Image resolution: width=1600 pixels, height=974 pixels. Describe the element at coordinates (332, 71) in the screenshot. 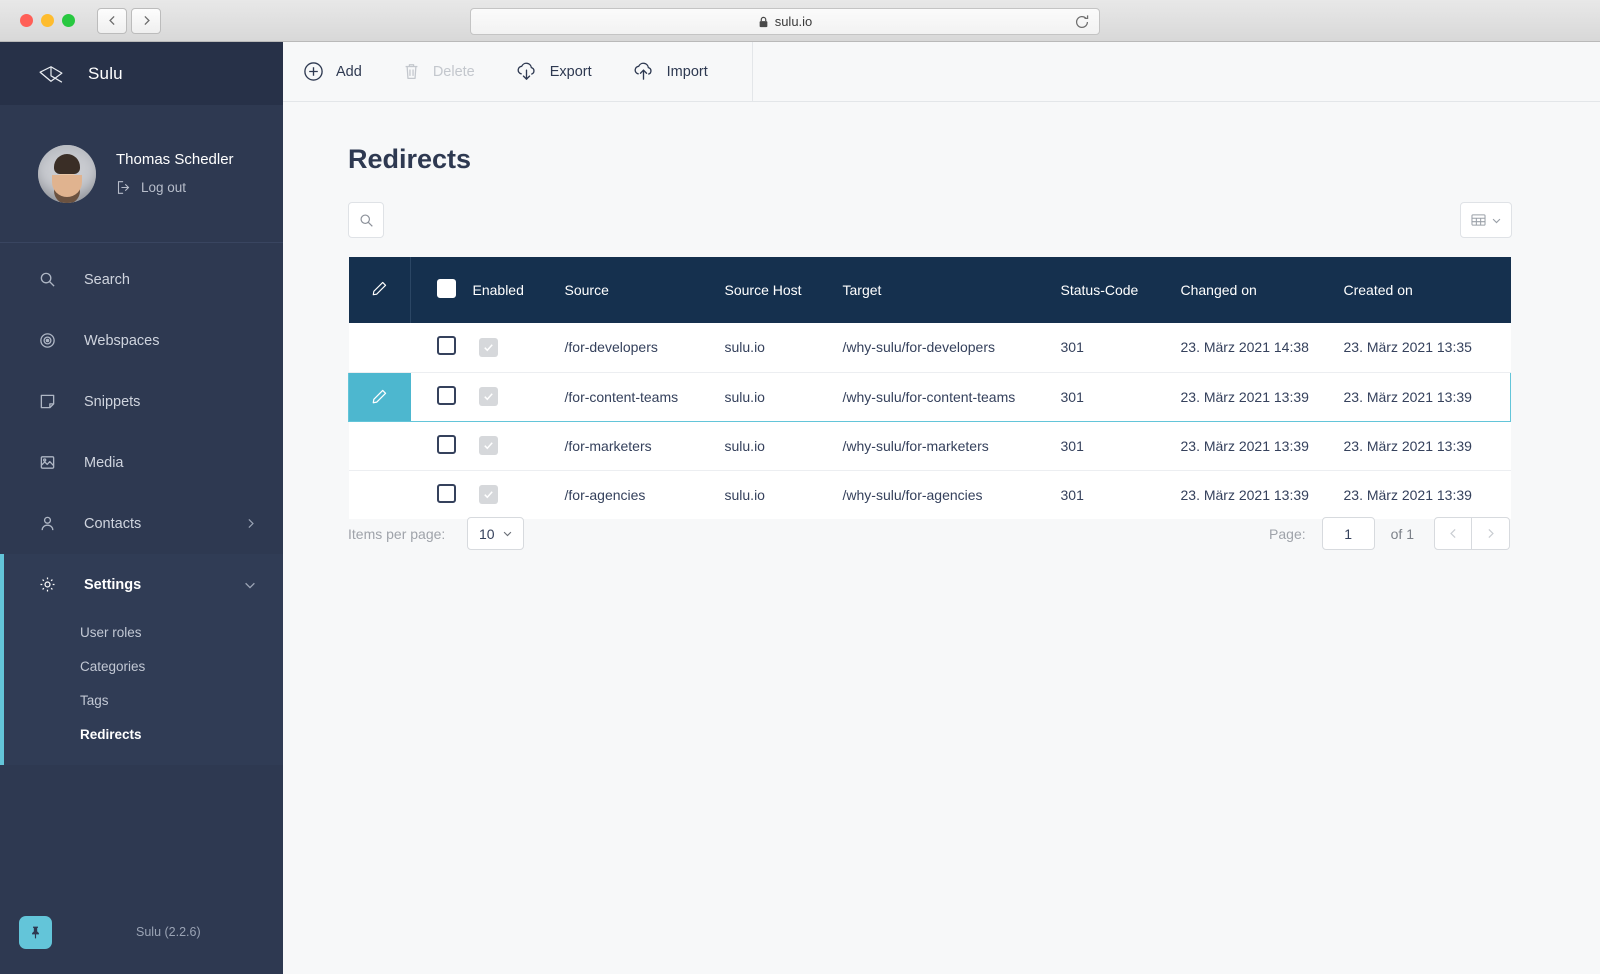

I see `add-button: Add` at that location.